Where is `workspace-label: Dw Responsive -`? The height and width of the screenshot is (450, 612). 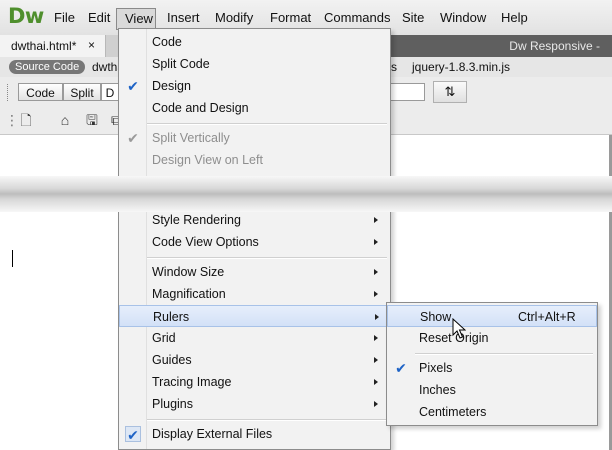
workspace-label: Dw Responsive - is located at coordinates (554, 46).